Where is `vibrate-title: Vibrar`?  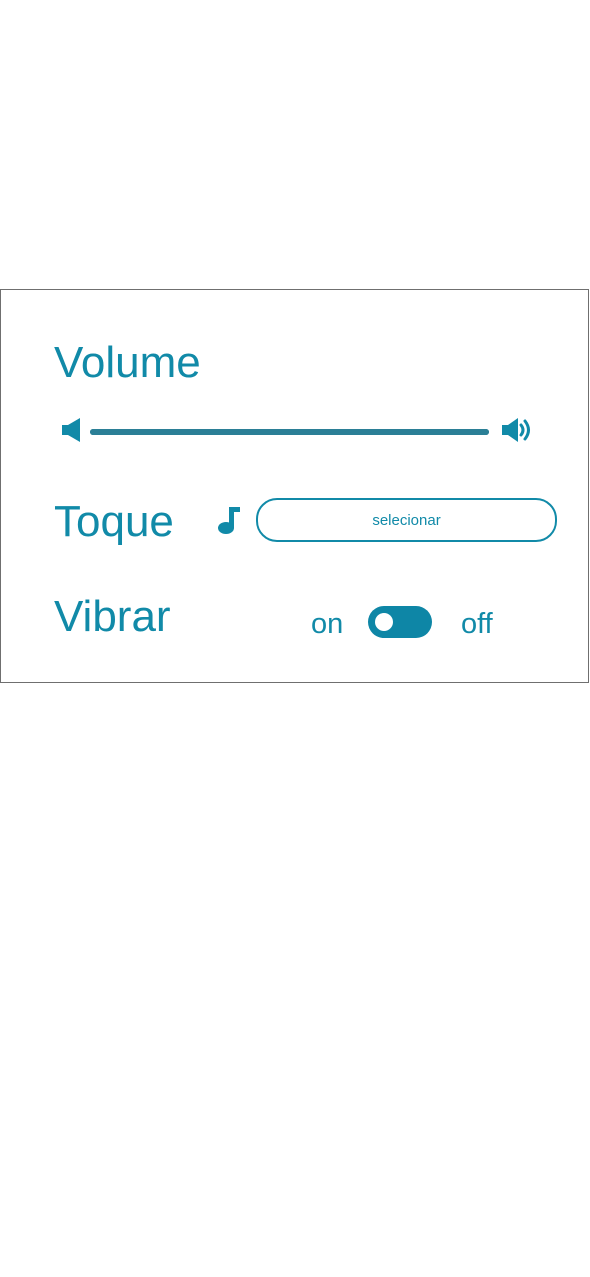
vibrate-title: Vibrar is located at coordinates (112, 616).